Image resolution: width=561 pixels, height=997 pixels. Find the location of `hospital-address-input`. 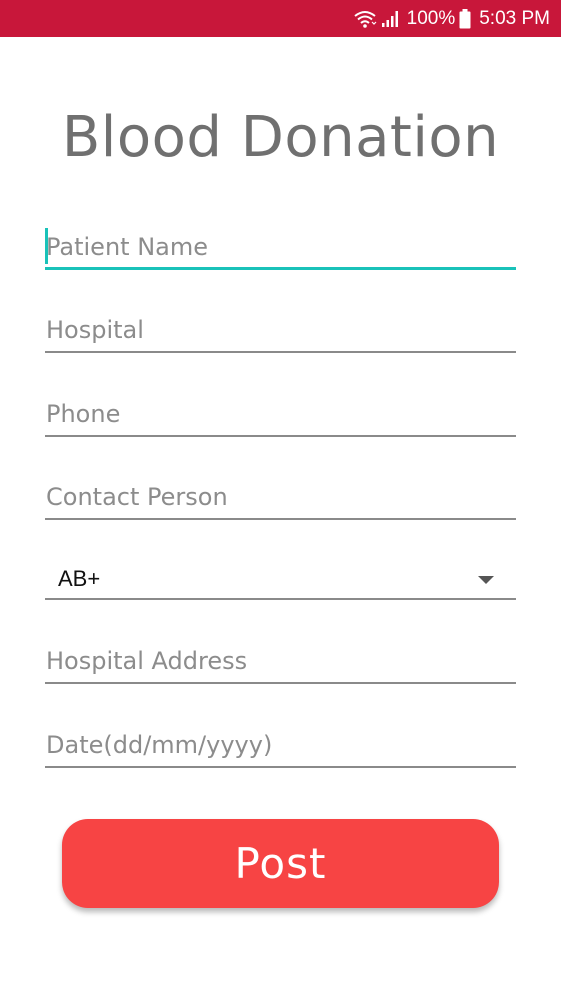

hospital-address-input is located at coordinates (280, 661).